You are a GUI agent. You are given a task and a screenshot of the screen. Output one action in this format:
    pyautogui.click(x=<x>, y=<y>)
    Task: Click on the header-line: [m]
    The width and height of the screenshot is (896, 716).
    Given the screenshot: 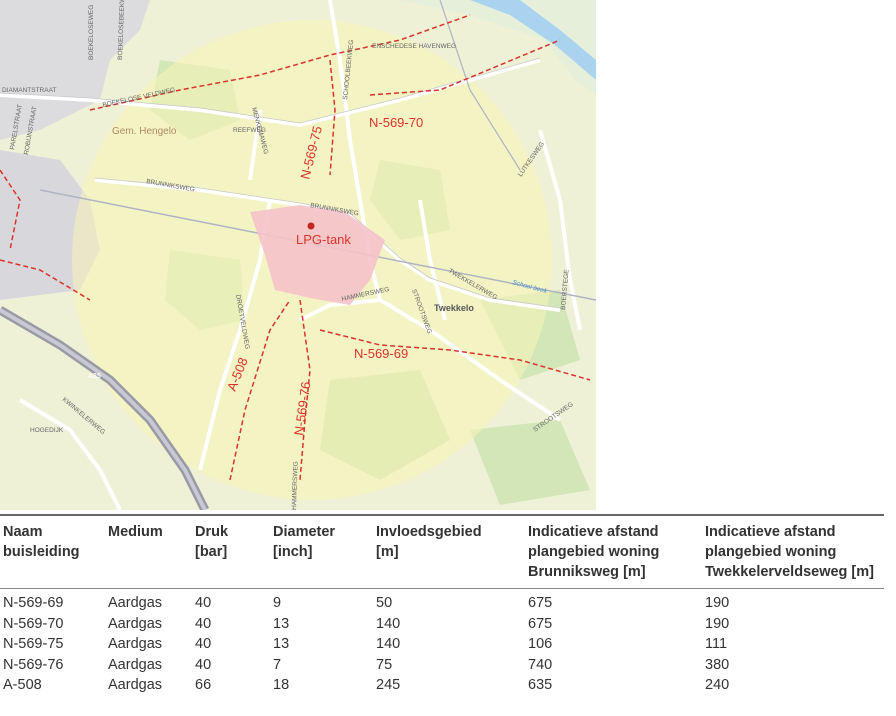 What is the action you would take?
    pyautogui.click(x=387, y=552)
    